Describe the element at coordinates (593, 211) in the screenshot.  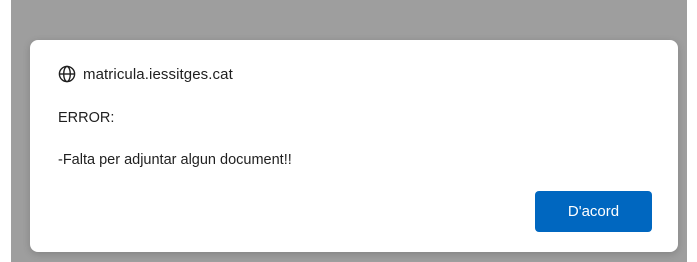
I see `ok-button: D'acord` at that location.